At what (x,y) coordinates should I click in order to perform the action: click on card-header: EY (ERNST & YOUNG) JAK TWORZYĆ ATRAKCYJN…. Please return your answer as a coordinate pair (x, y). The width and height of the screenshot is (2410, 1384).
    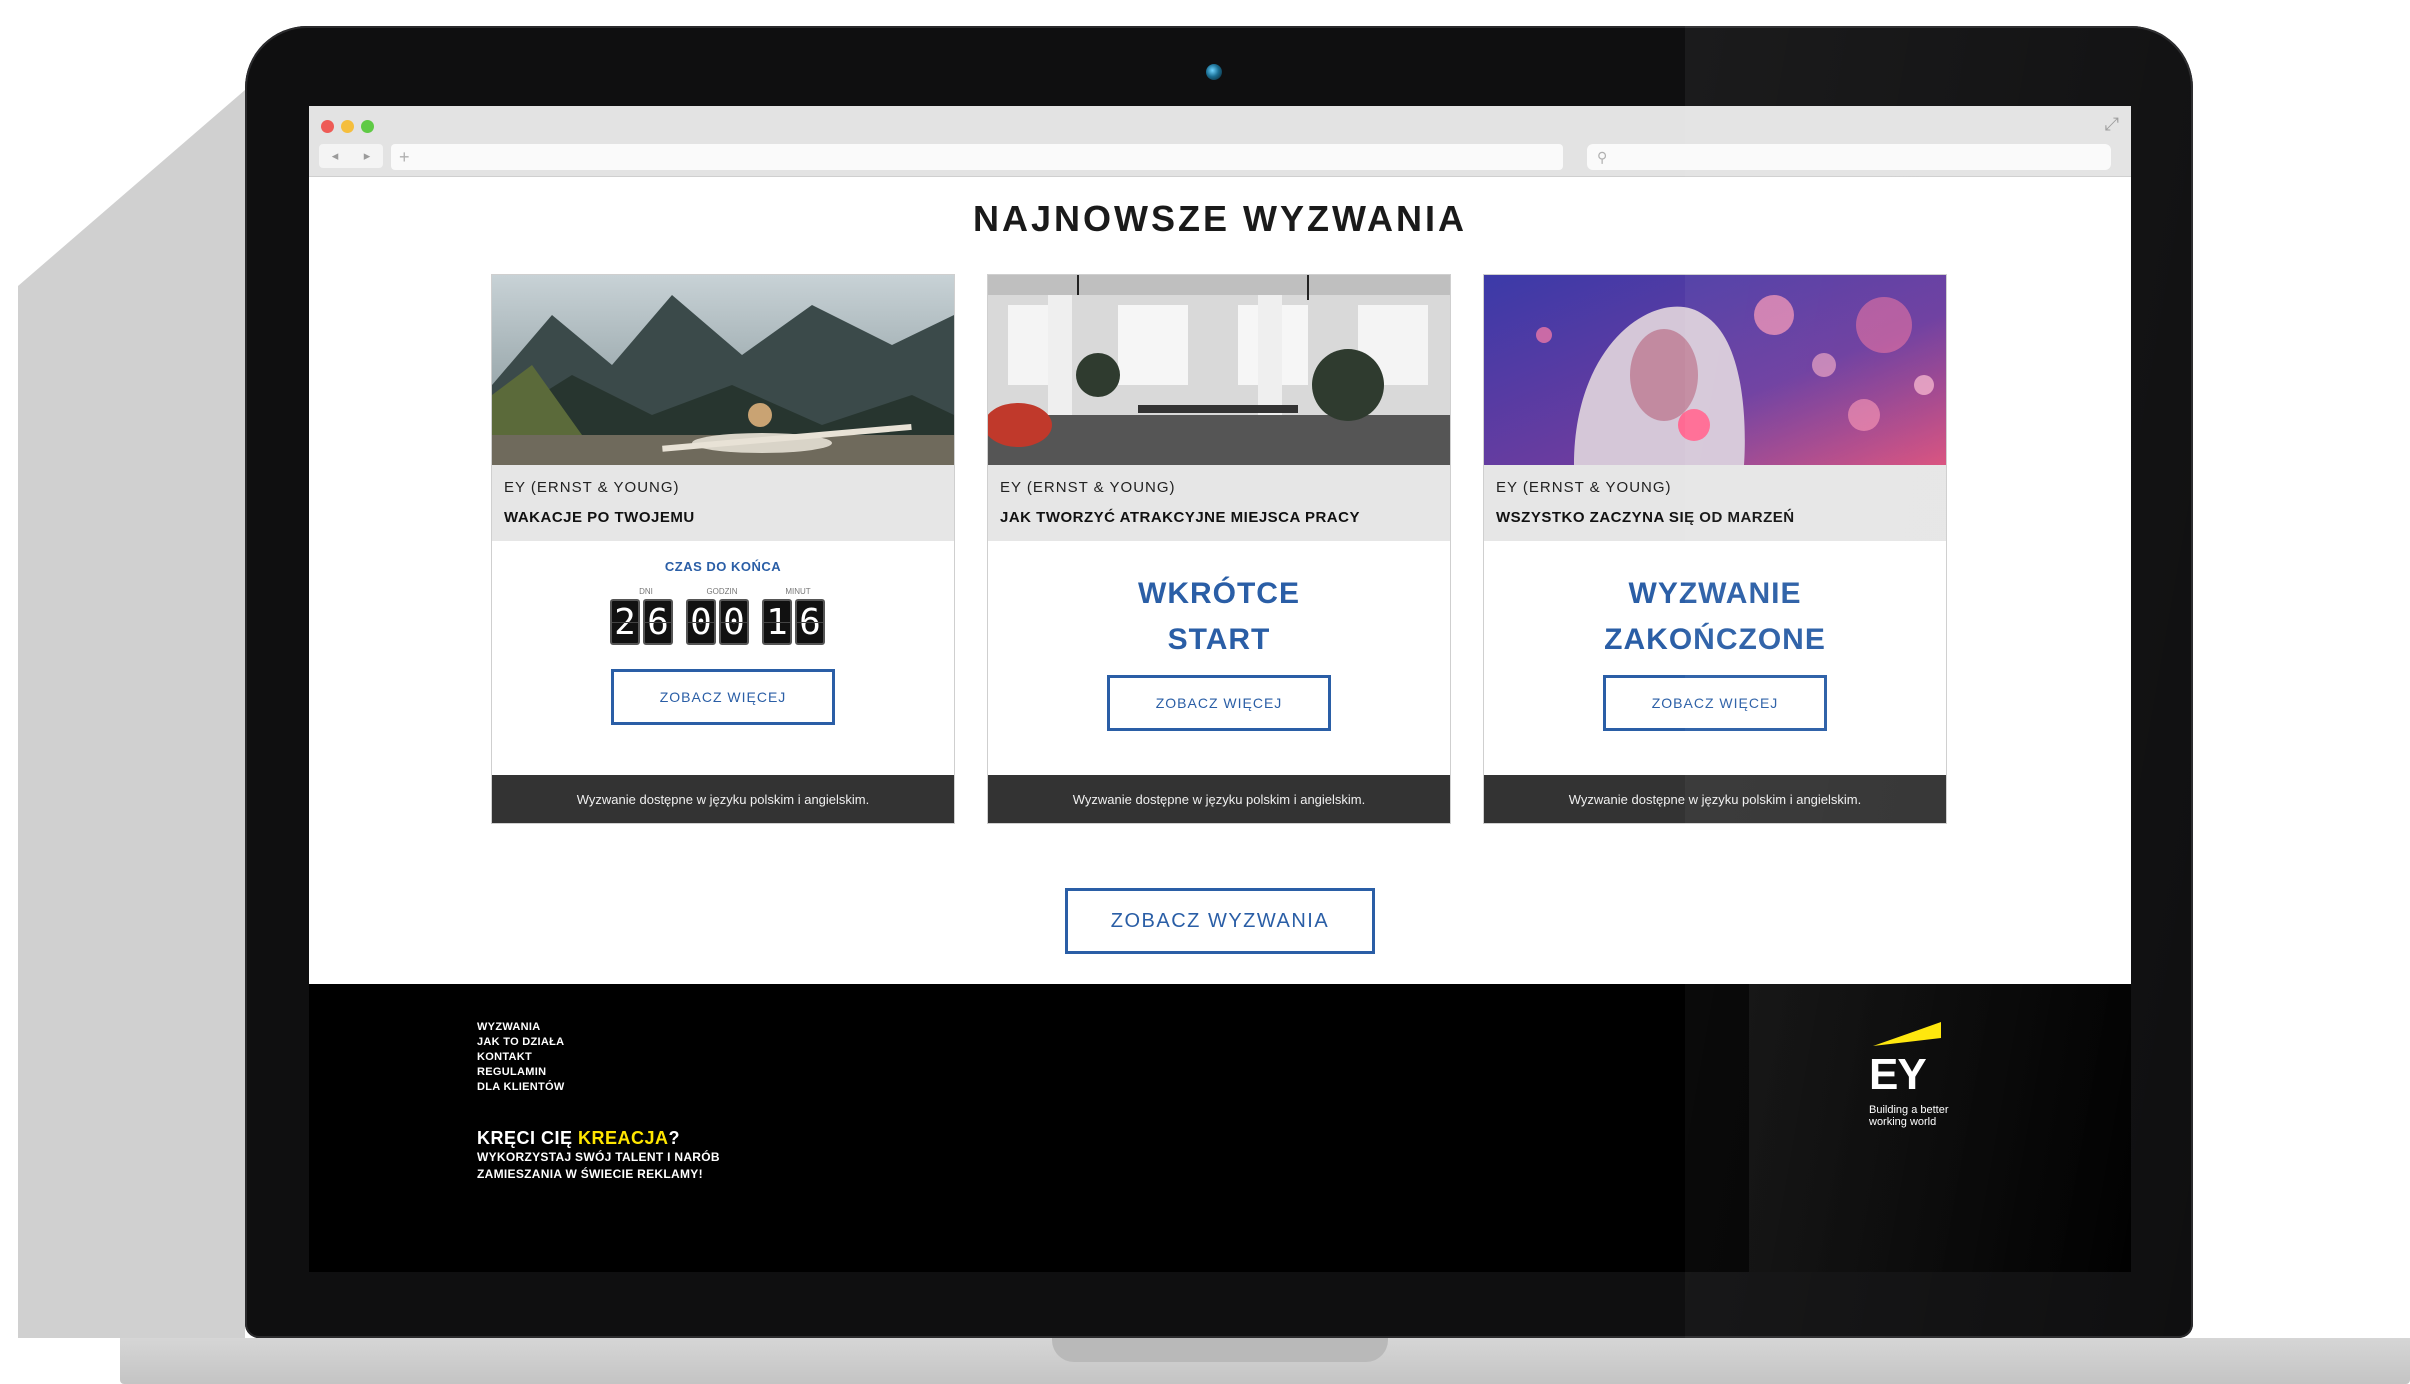
    Looking at the image, I should click on (1219, 503).